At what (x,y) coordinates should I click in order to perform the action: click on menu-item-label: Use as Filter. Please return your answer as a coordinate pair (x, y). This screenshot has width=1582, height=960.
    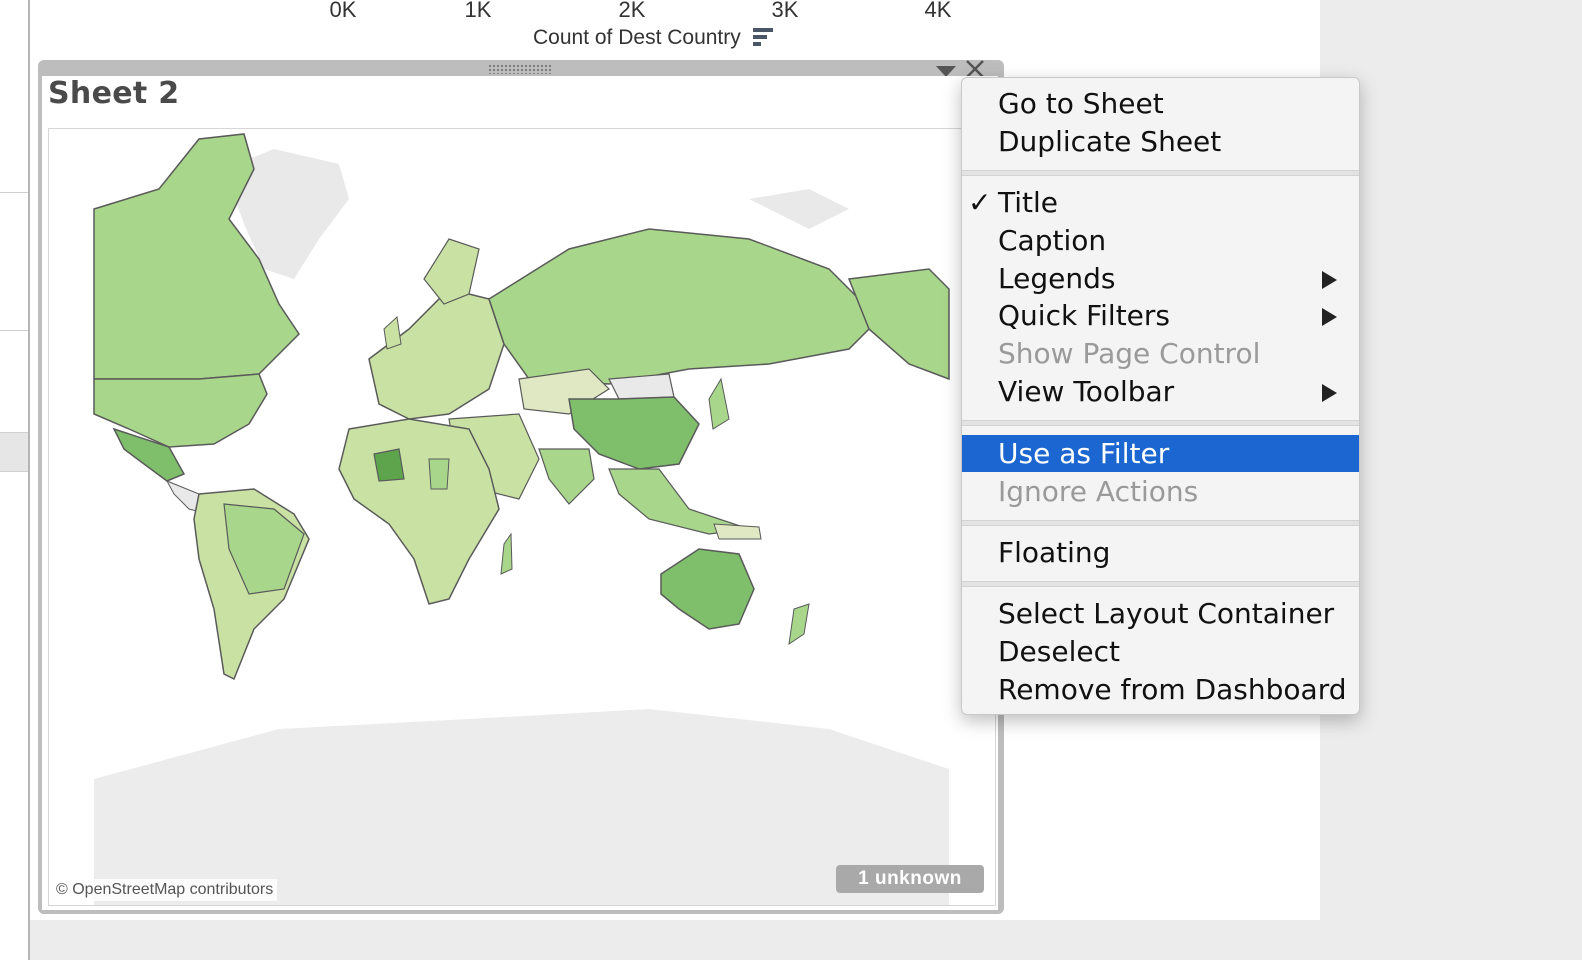
    Looking at the image, I should click on (1084, 453).